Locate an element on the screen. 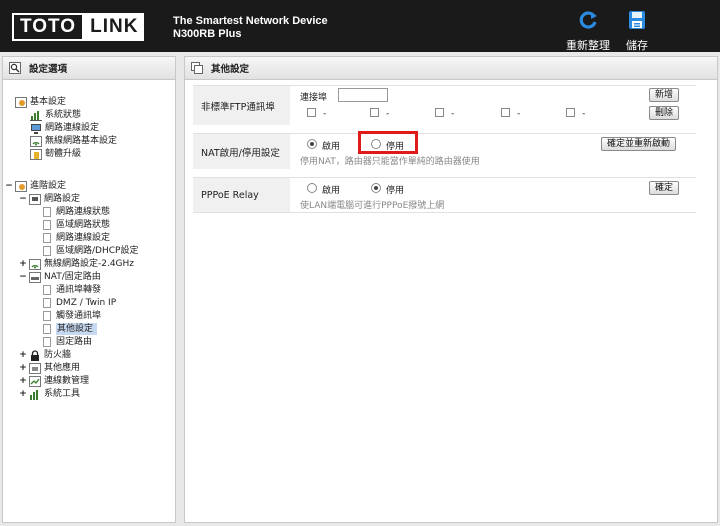  tree-item-label-selected: 其他設定 is located at coordinates (77, 329).